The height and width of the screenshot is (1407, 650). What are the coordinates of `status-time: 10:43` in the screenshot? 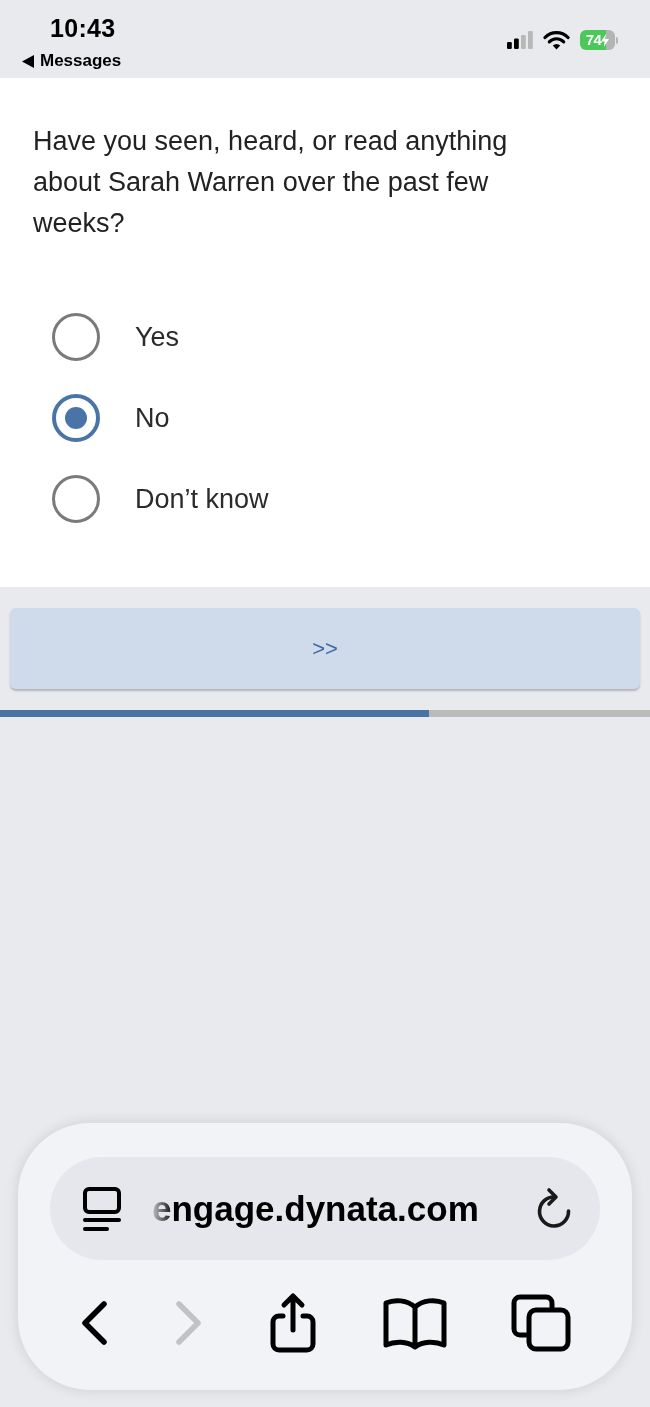 It's located at (83, 28).